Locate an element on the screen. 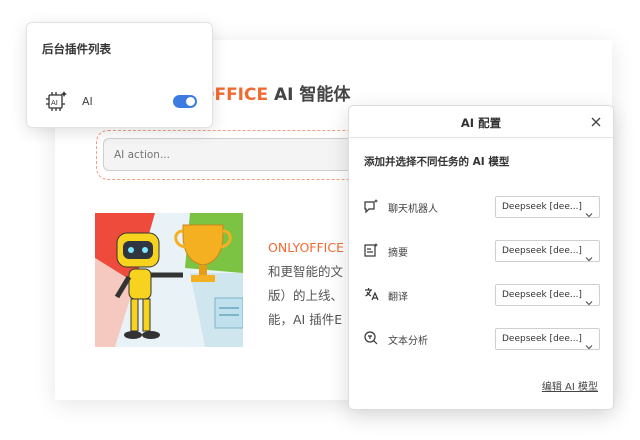  plugin-ai-toggle is located at coordinates (185, 101).